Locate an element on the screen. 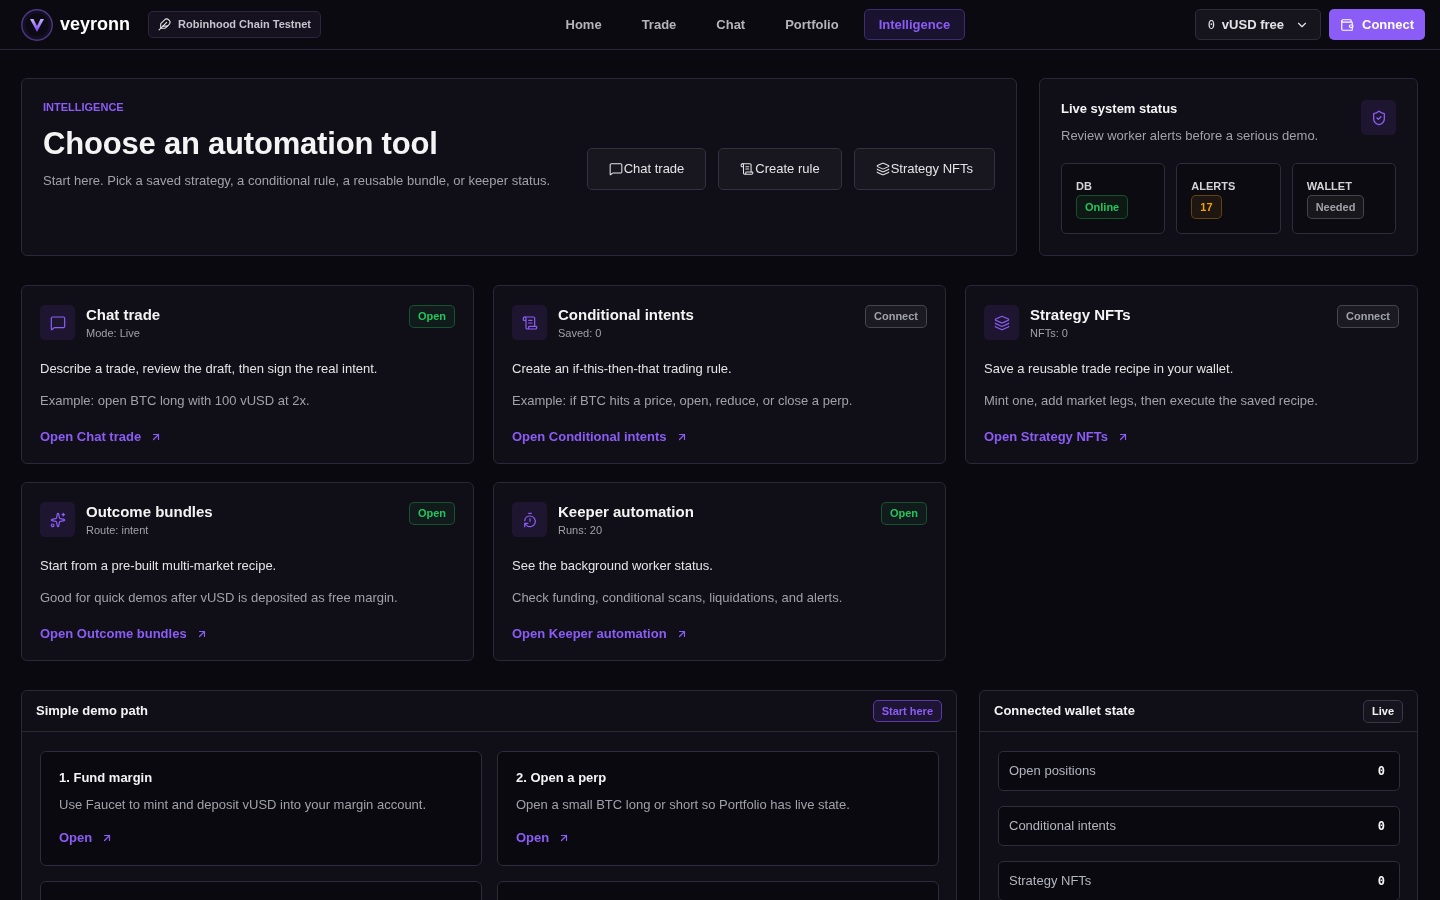  stat-badge: 17 is located at coordinates (1206, 207).